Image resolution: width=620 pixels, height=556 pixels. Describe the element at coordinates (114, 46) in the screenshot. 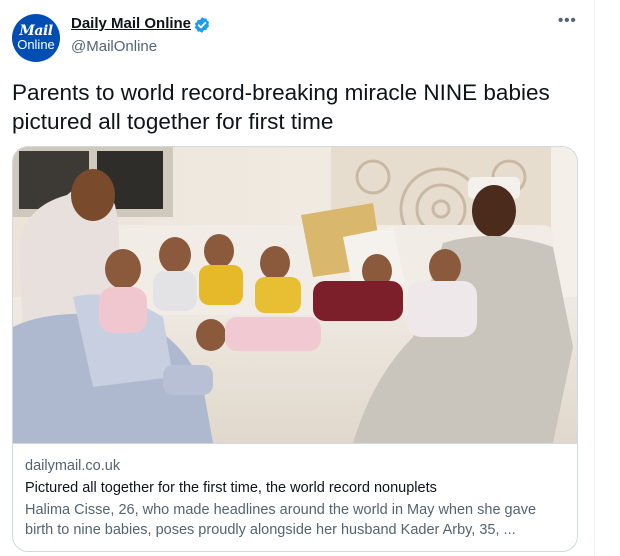

I see `handle: @MailOnline` at that location.